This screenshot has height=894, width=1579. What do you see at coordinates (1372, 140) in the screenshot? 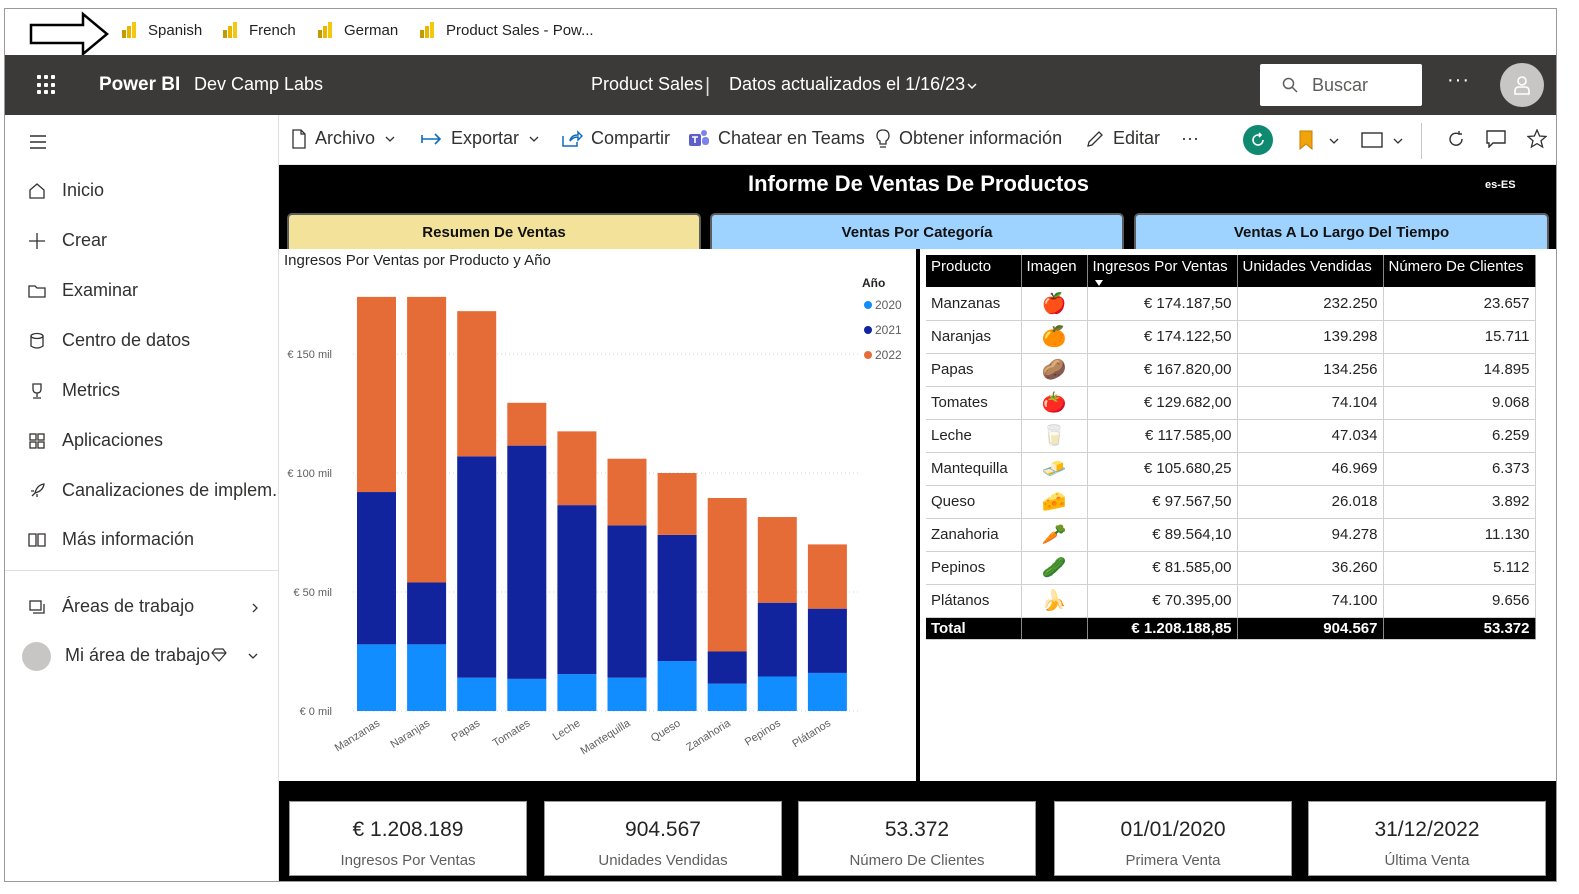
I see `view-icon` at bounding box center [1372, 140].